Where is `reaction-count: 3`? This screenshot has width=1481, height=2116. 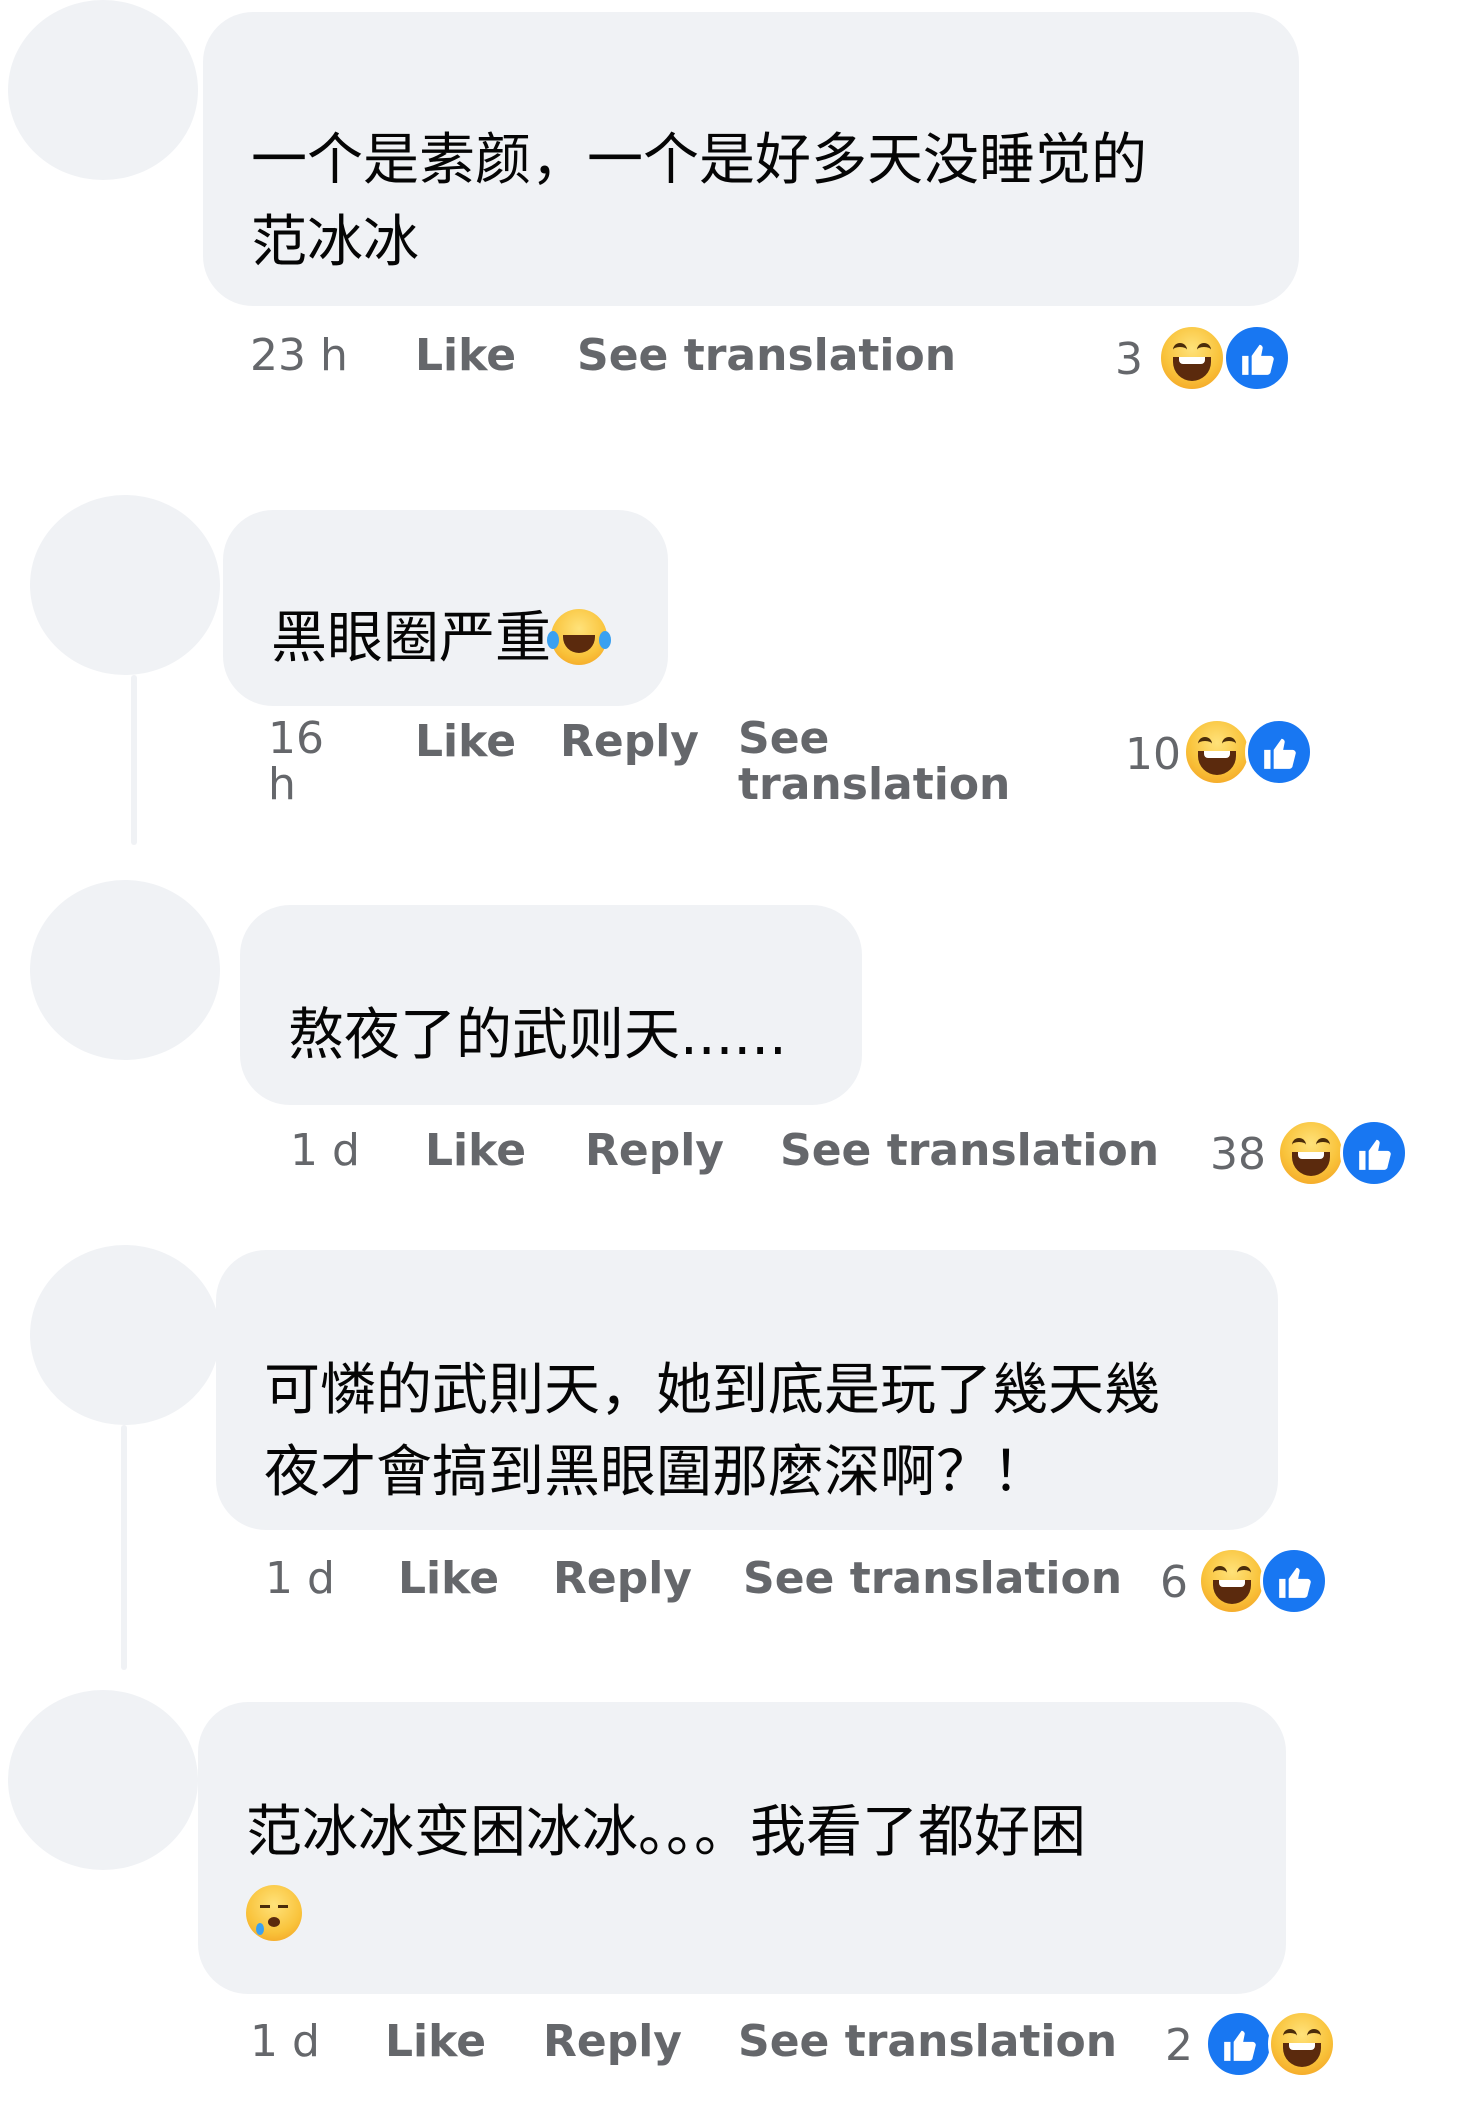 reaction-count: 3 is located at coordinates (1129, 359).